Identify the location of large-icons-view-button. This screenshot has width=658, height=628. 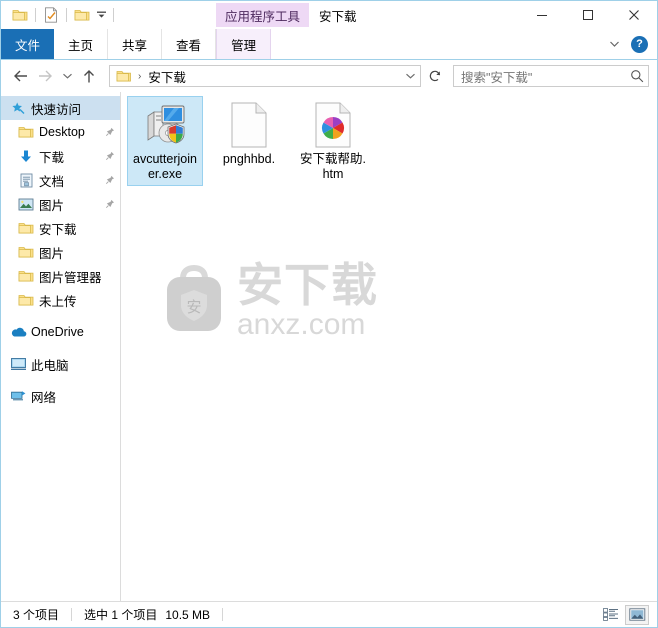
(637, 614).